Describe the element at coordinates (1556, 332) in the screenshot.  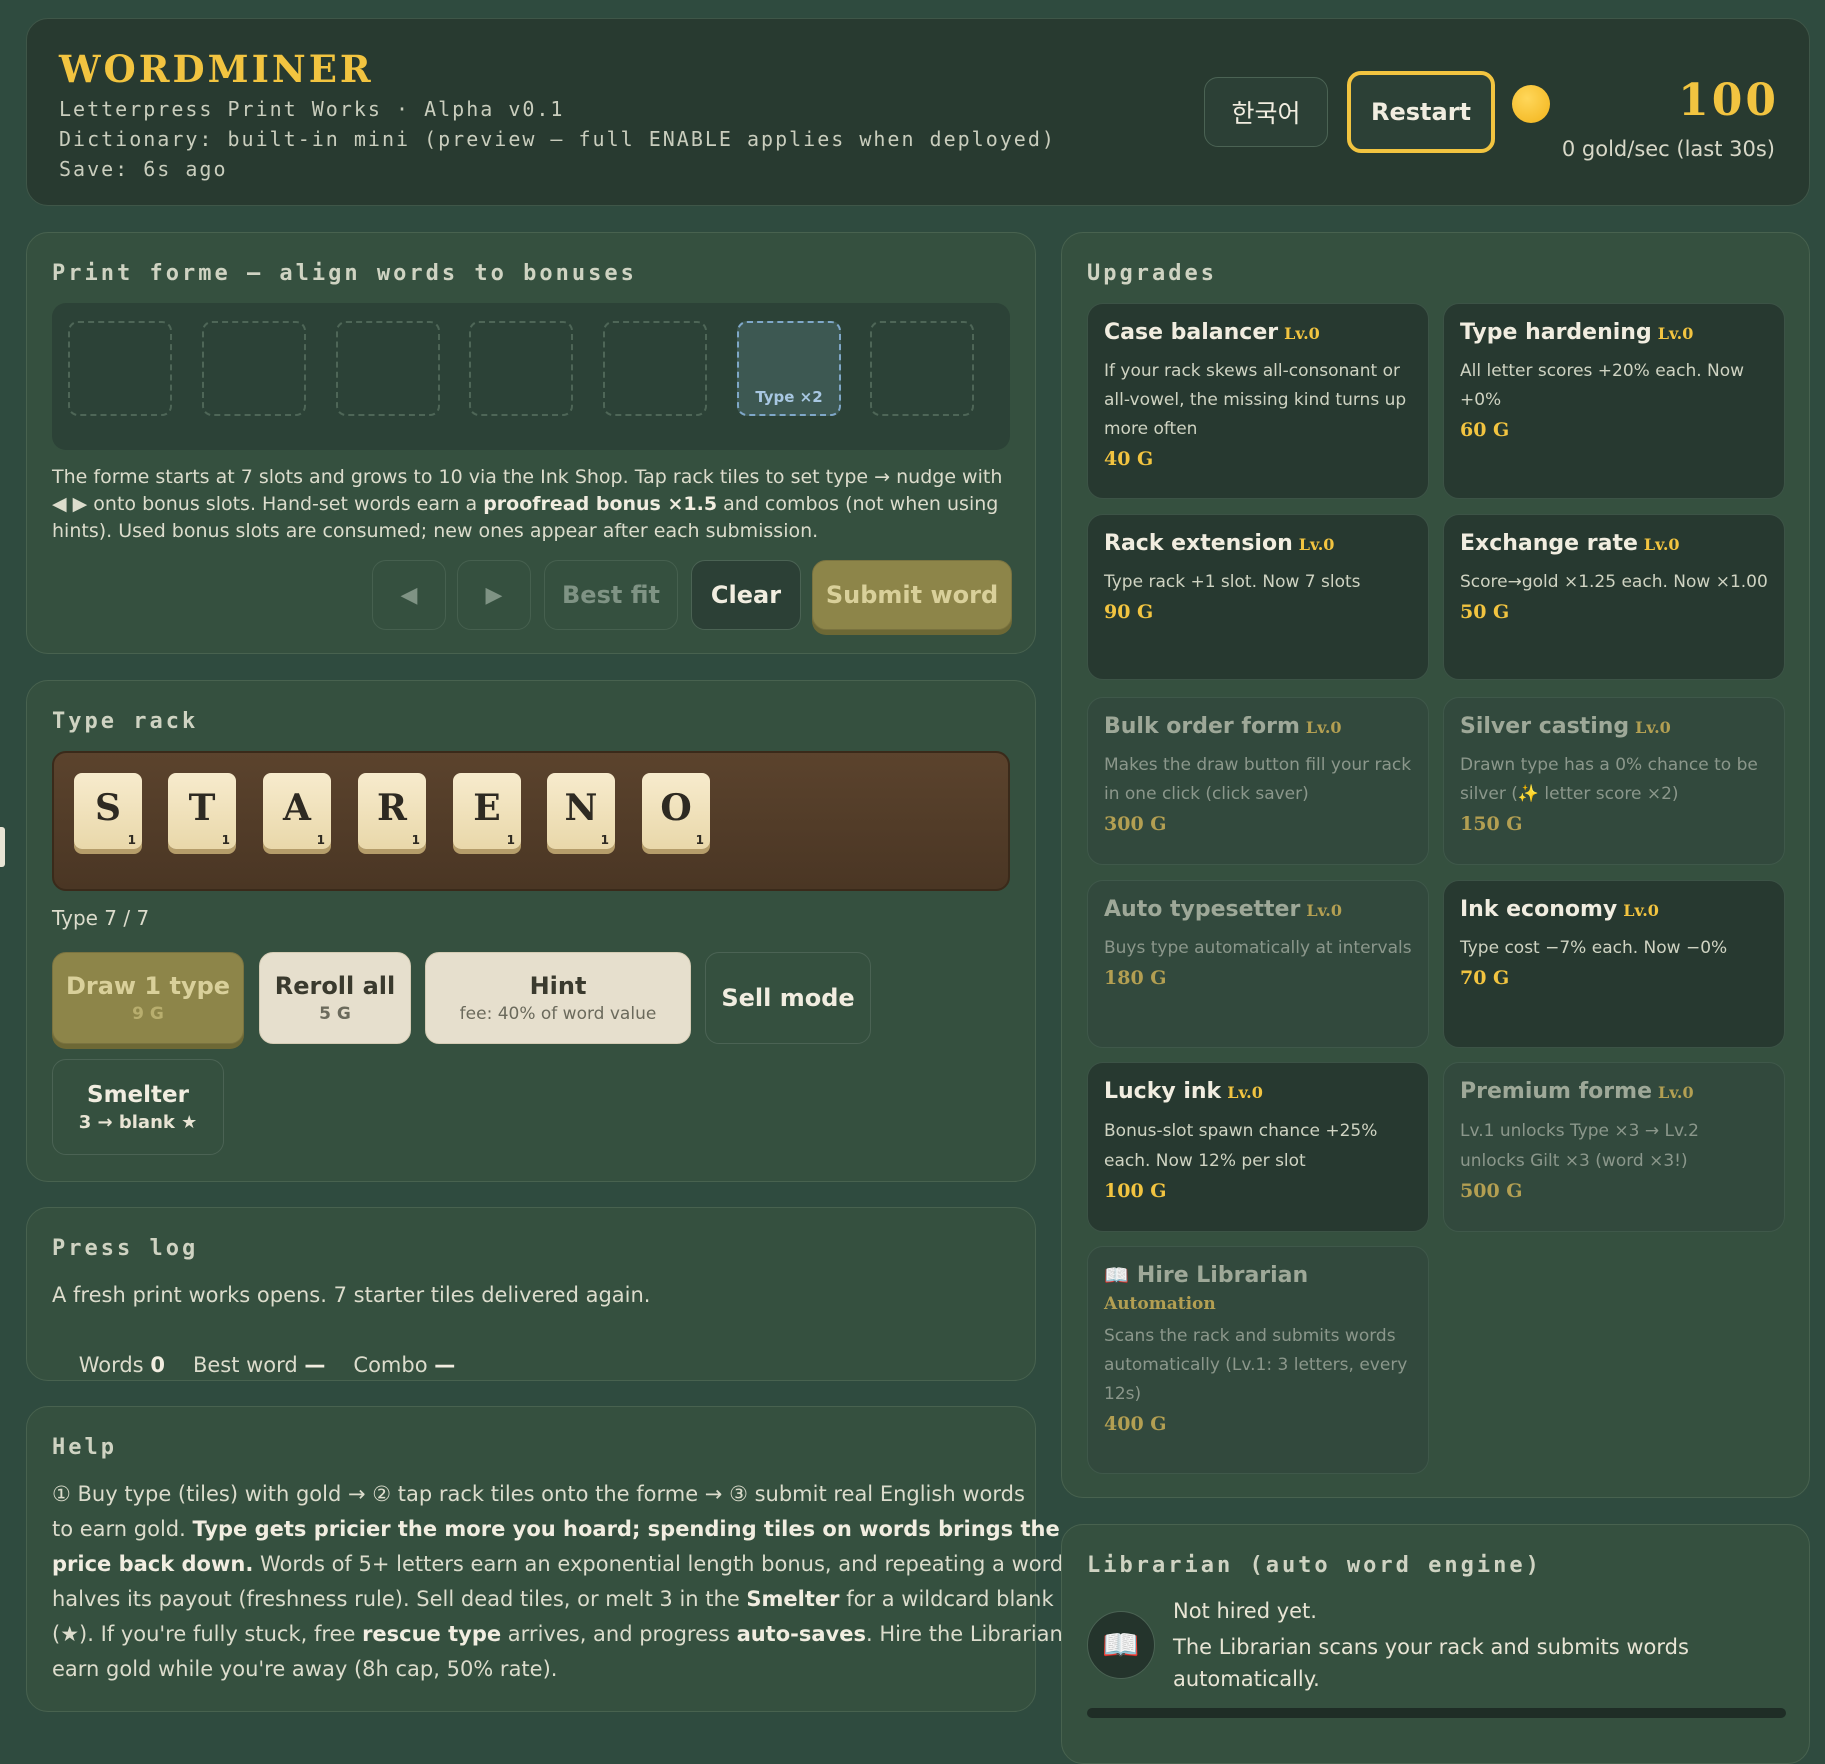
I see `upgrade-name: Type hardening` at that location.